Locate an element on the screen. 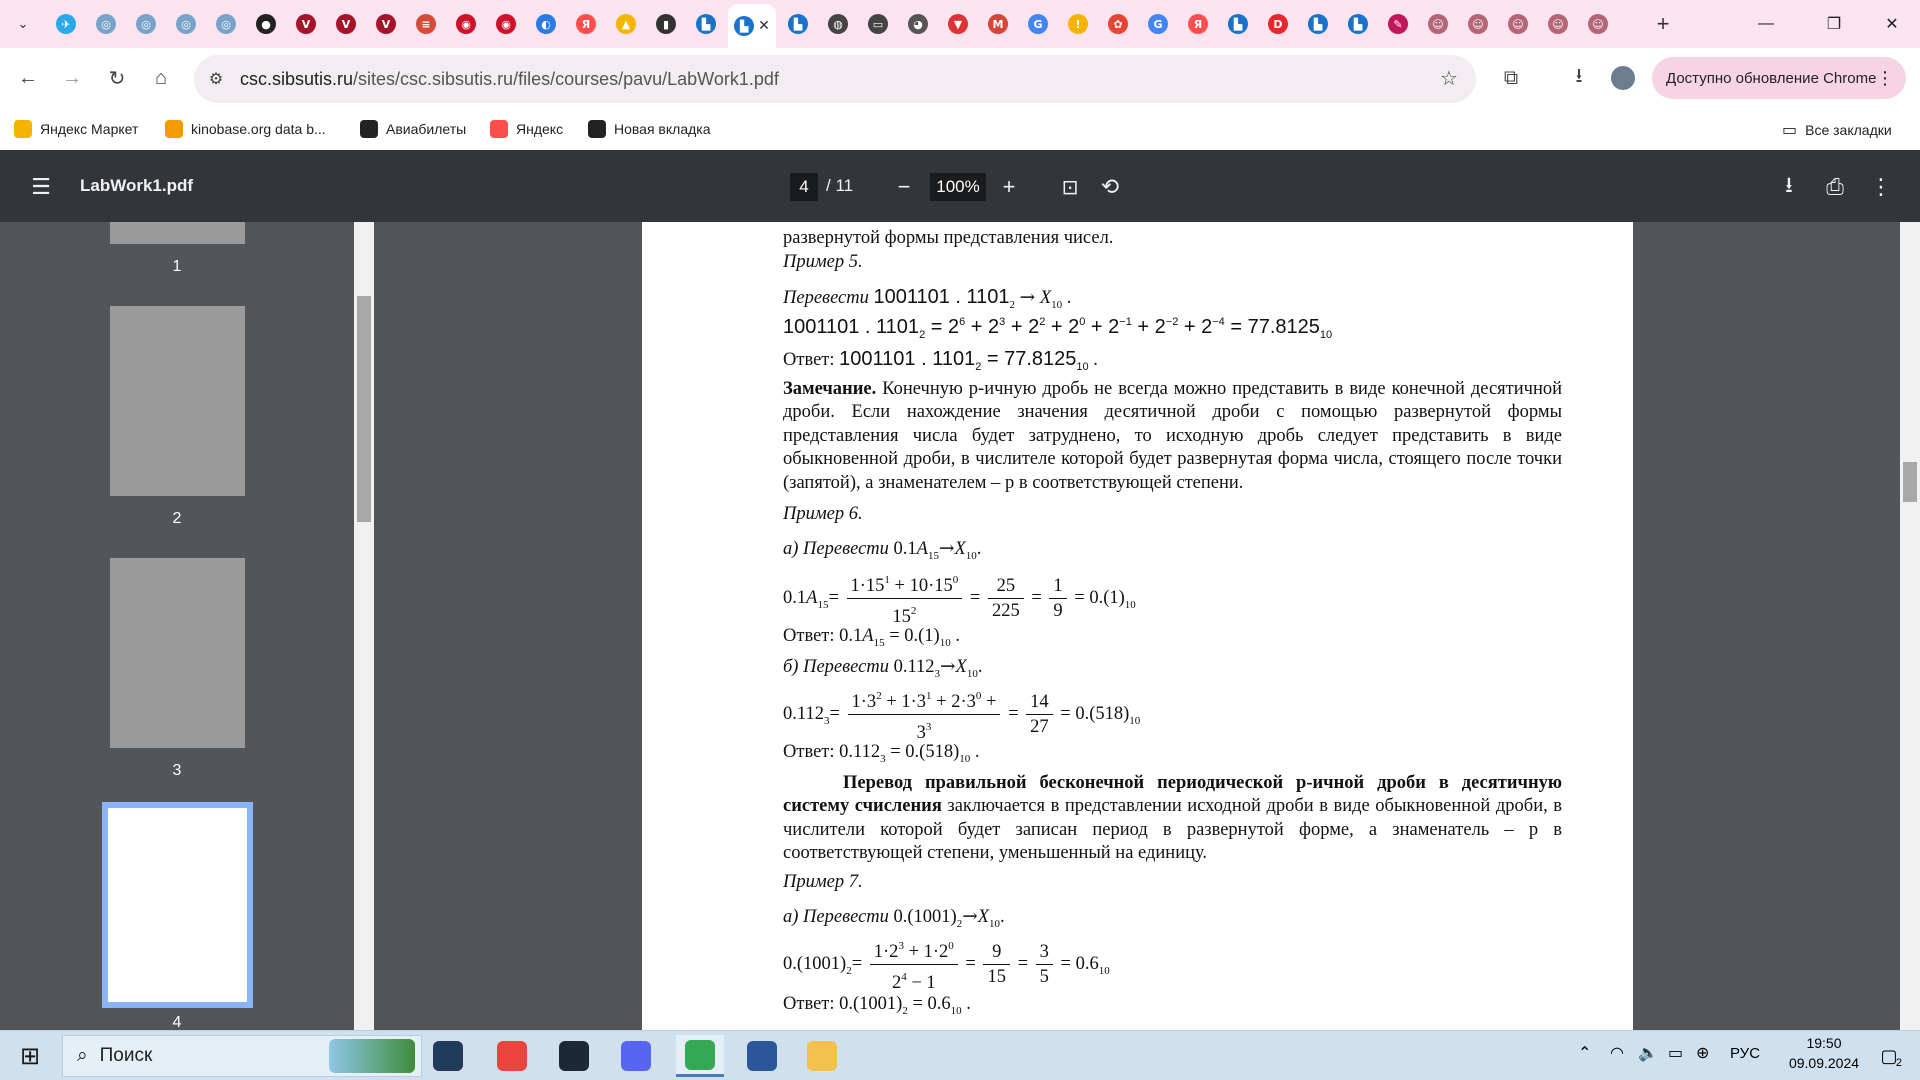 The height and width of the screenshot is (1080, 1920). record-icon: ◉ is located at coordinates (466, 24).